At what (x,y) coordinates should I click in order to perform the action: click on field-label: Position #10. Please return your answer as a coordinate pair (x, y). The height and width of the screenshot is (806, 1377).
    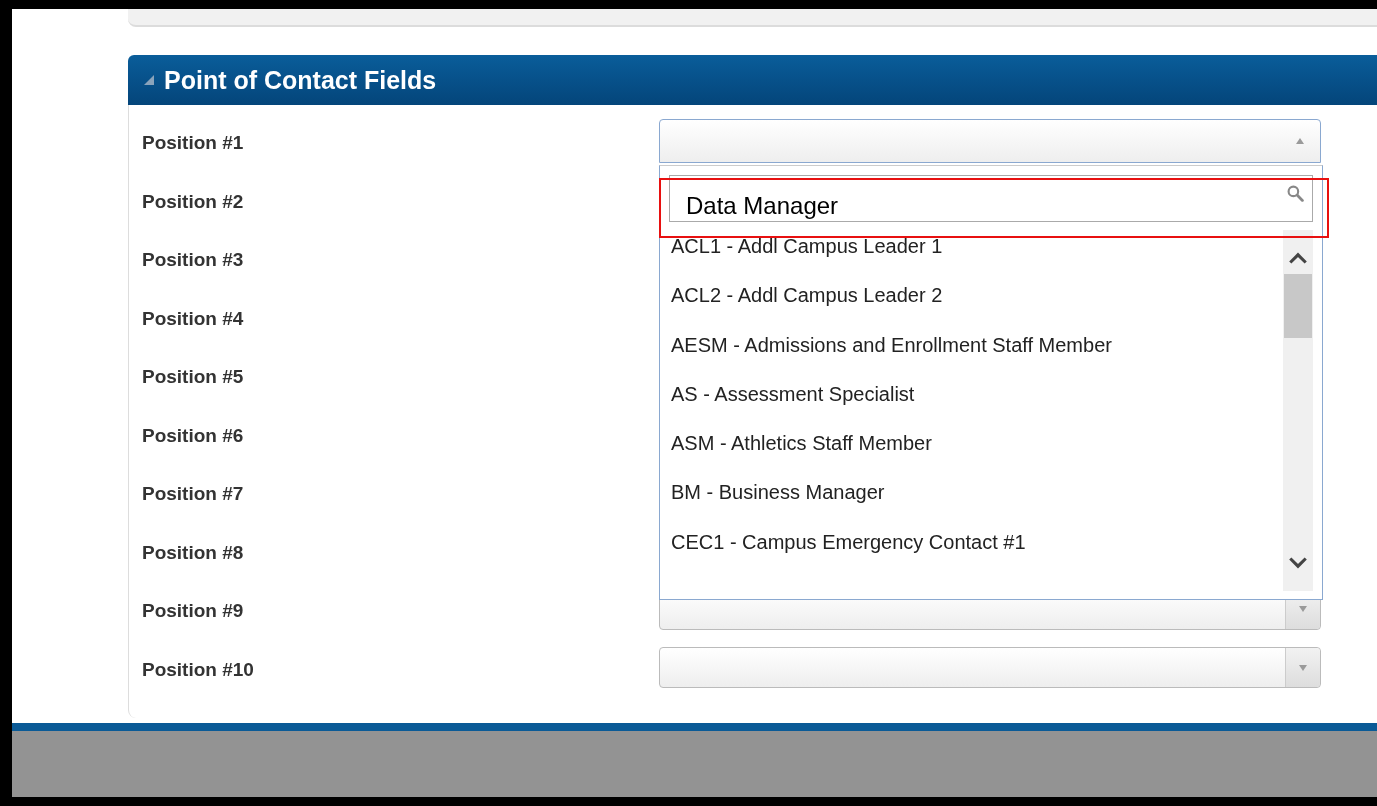
    Looking at the image, I should click on (198, 669).